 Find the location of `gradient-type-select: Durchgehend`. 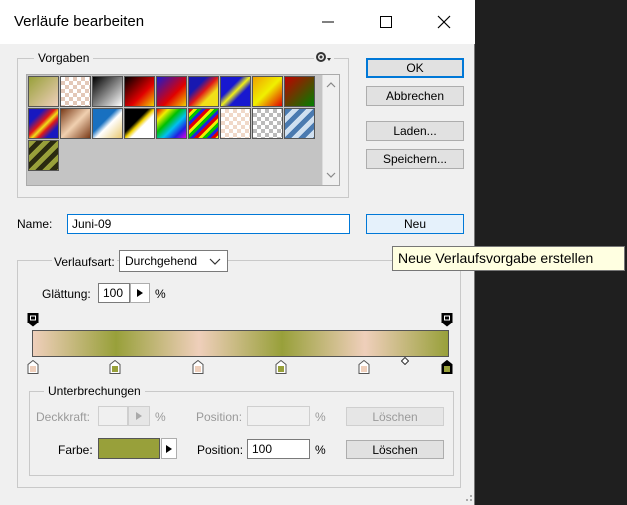

gradient-type-select: Durchgehend is located at coordinates (173, 261).